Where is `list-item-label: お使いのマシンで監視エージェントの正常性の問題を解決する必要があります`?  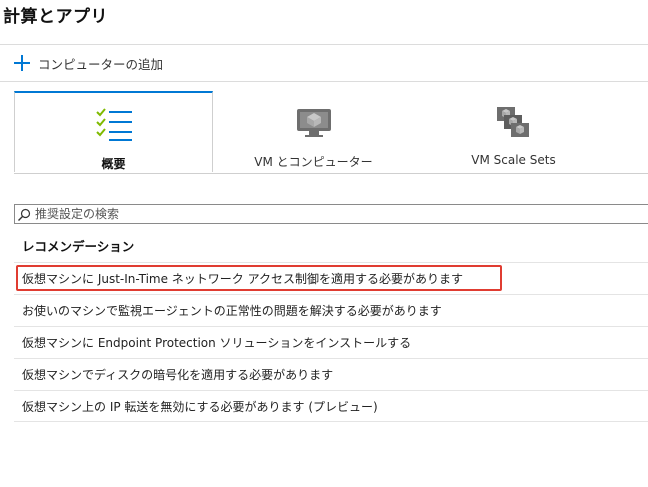 list-item-label: お使いのマシンで監視エージェントの正常性の問題を解決する必要があります is located at coordinates (232, 311).